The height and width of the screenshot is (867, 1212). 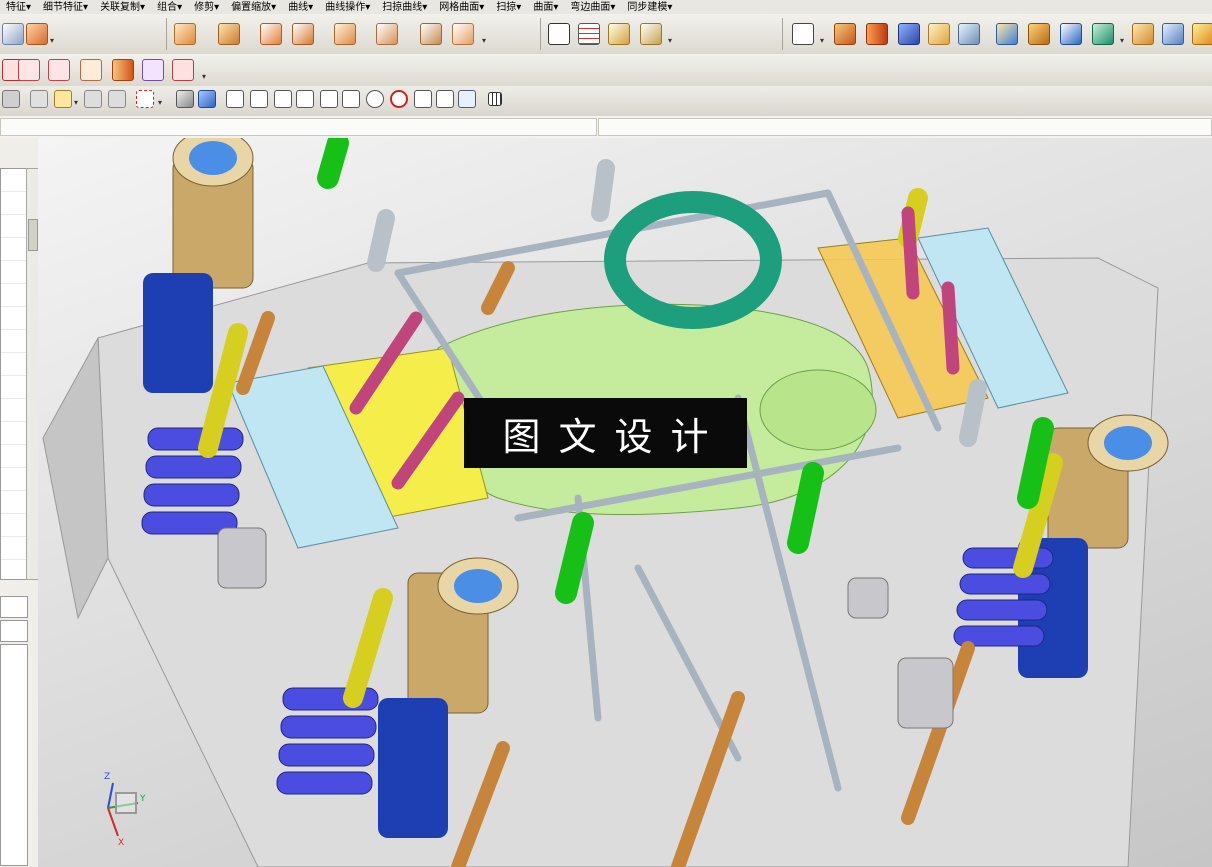 I want to click on face-icon, so click(x=939, y=34).